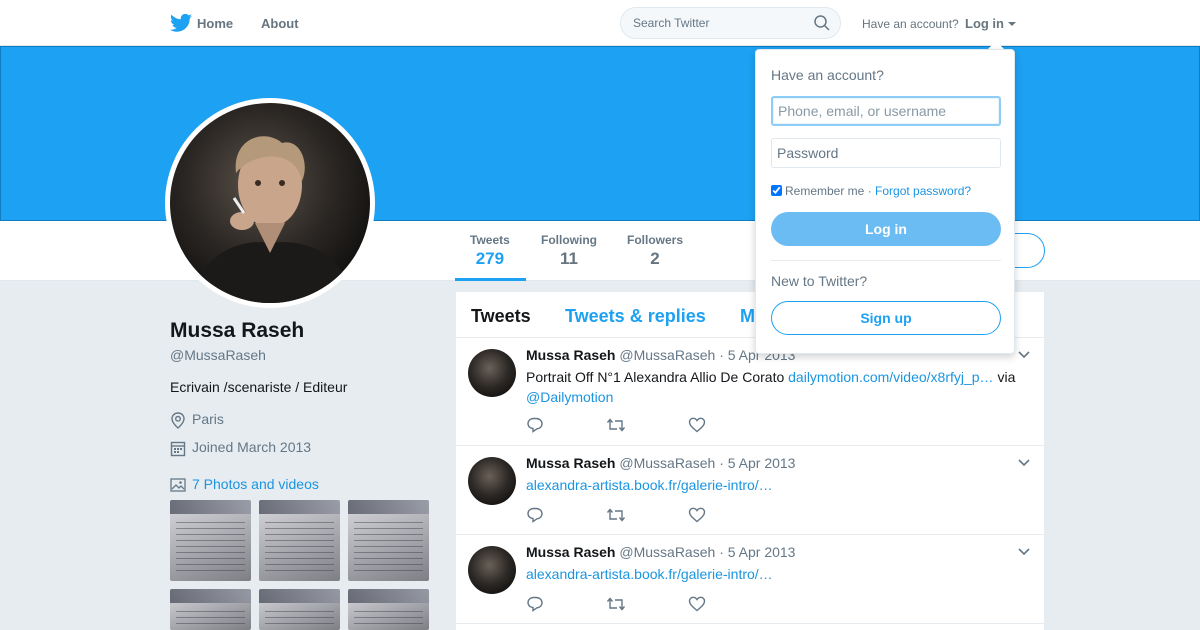  I want to click on search-box, so click(730, 23).